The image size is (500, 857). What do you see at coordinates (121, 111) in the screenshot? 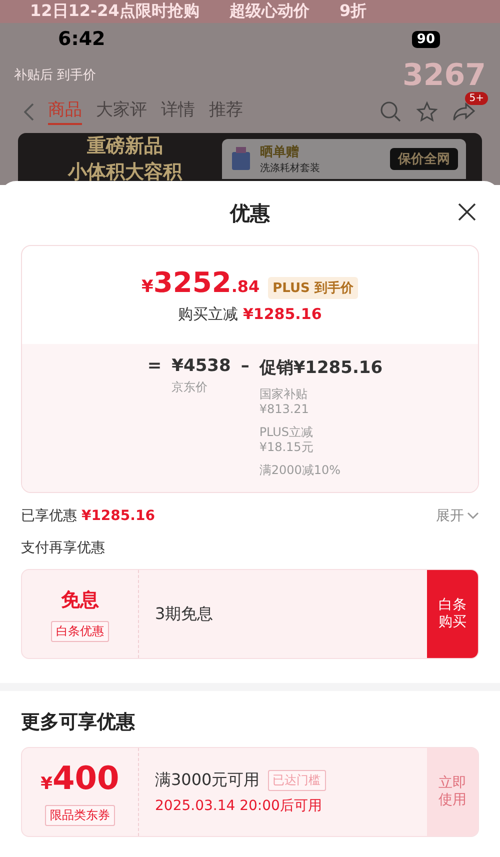
I see `nav-tab: 大家评` at bounding box center [121, 111].